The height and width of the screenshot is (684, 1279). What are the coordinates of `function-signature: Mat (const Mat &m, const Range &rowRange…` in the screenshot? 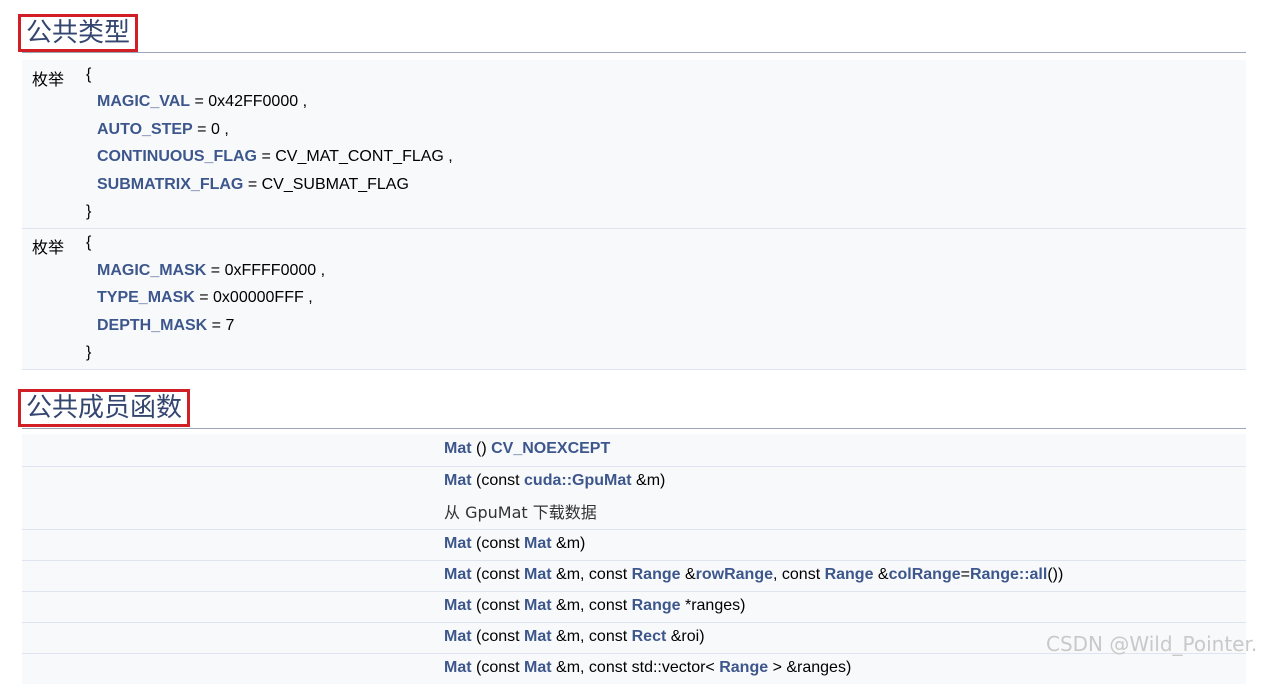 It's located at (753, 575).